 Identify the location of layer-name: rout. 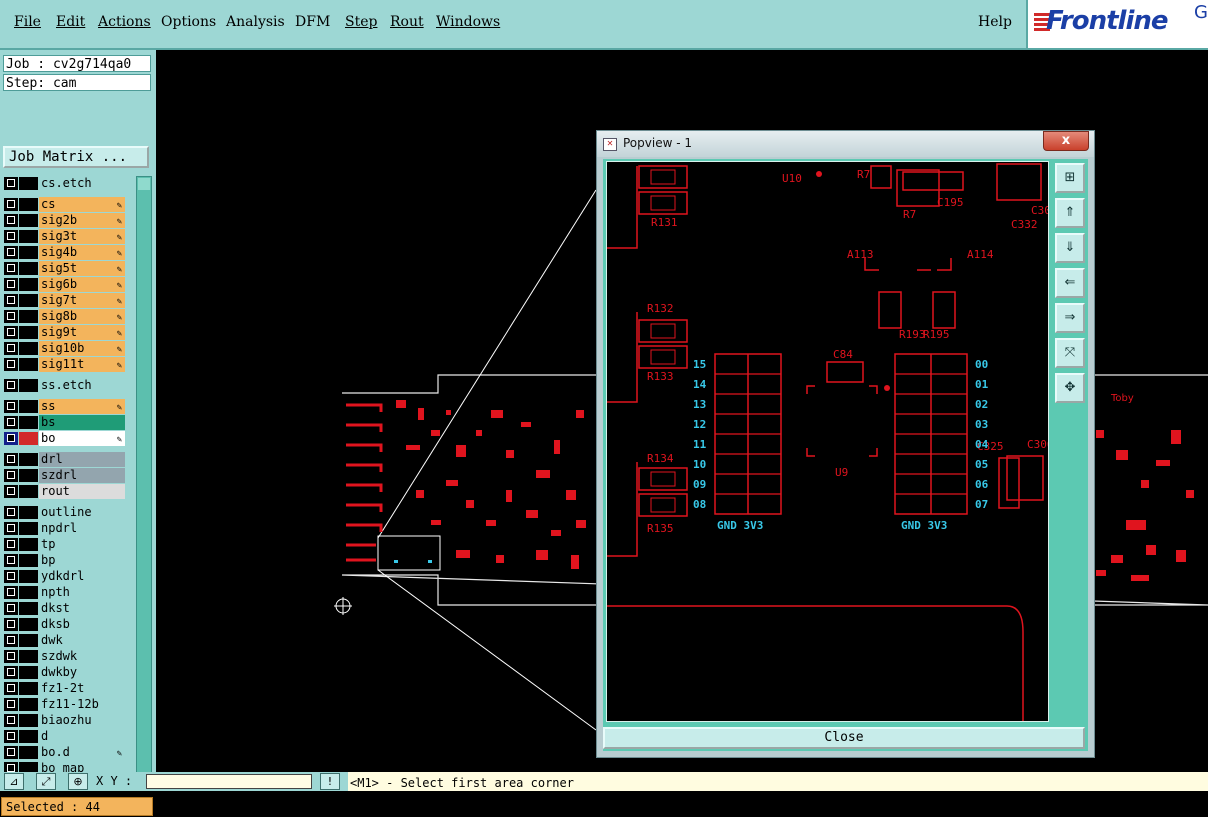
(82, 491).